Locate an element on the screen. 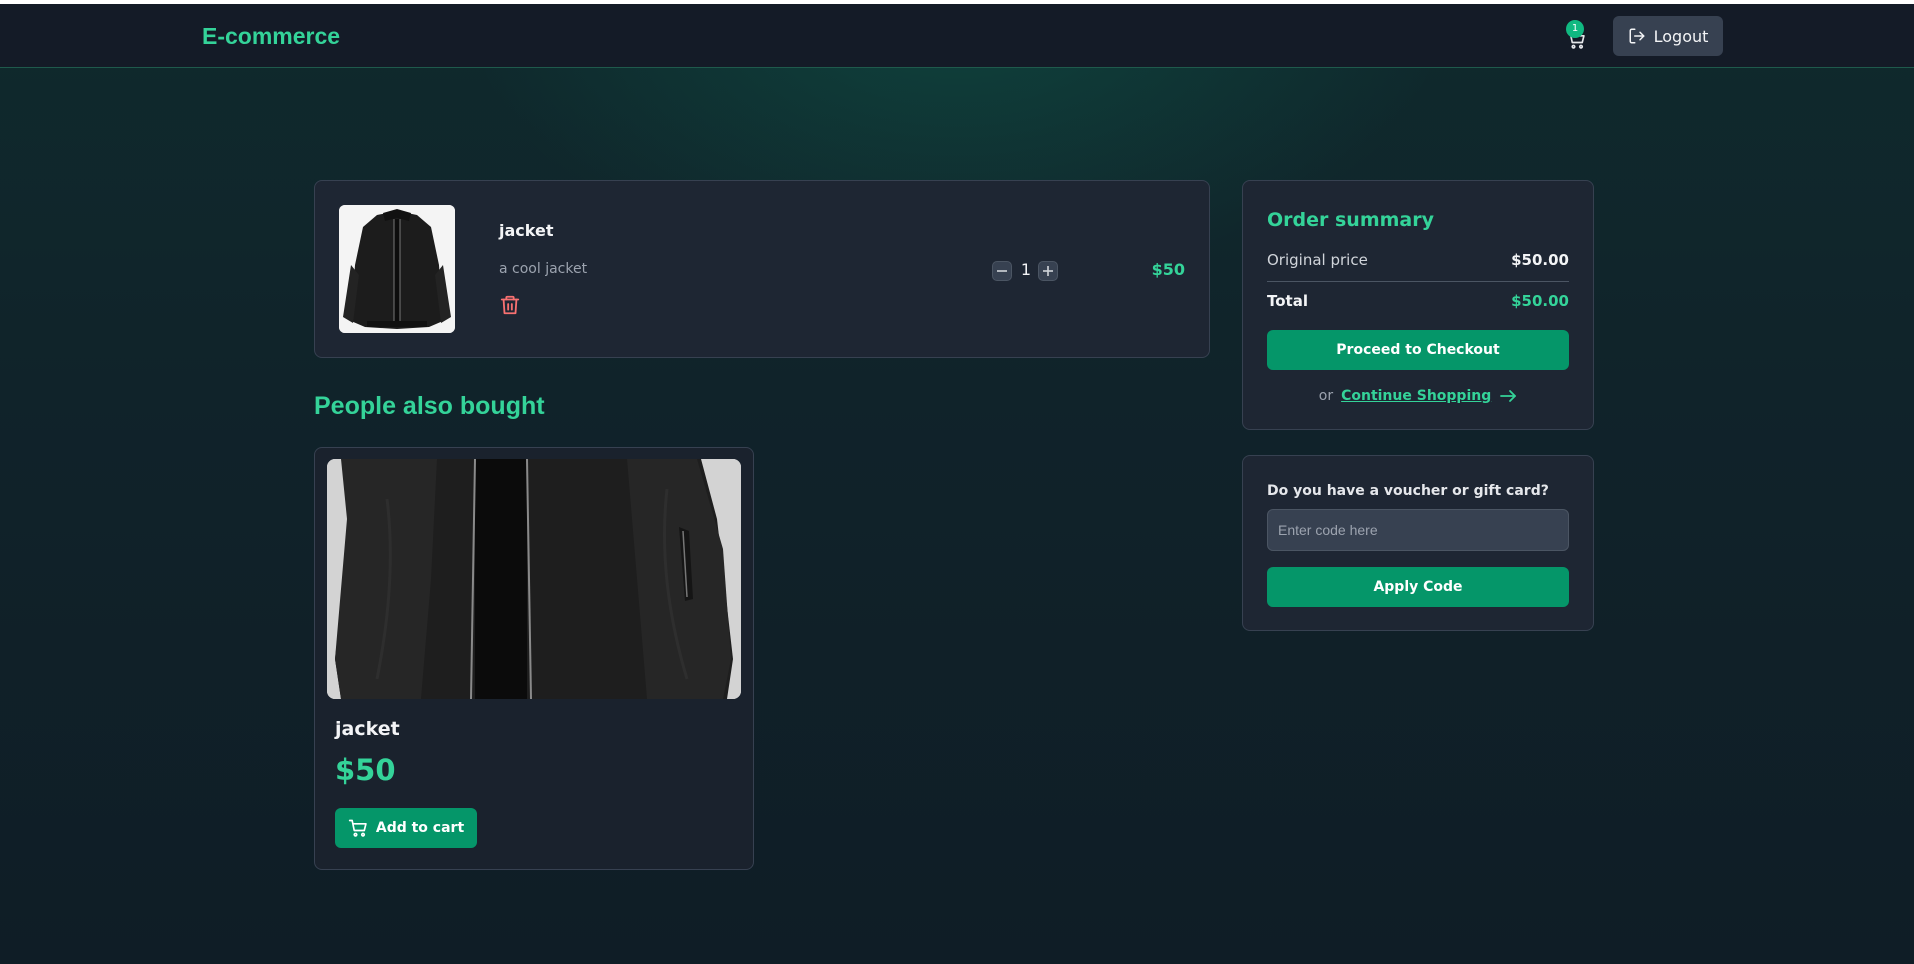 The height and width of the screenshot is (964, 1914). add-to-cart-label: Add to cart is located at coordinates (420, 828).